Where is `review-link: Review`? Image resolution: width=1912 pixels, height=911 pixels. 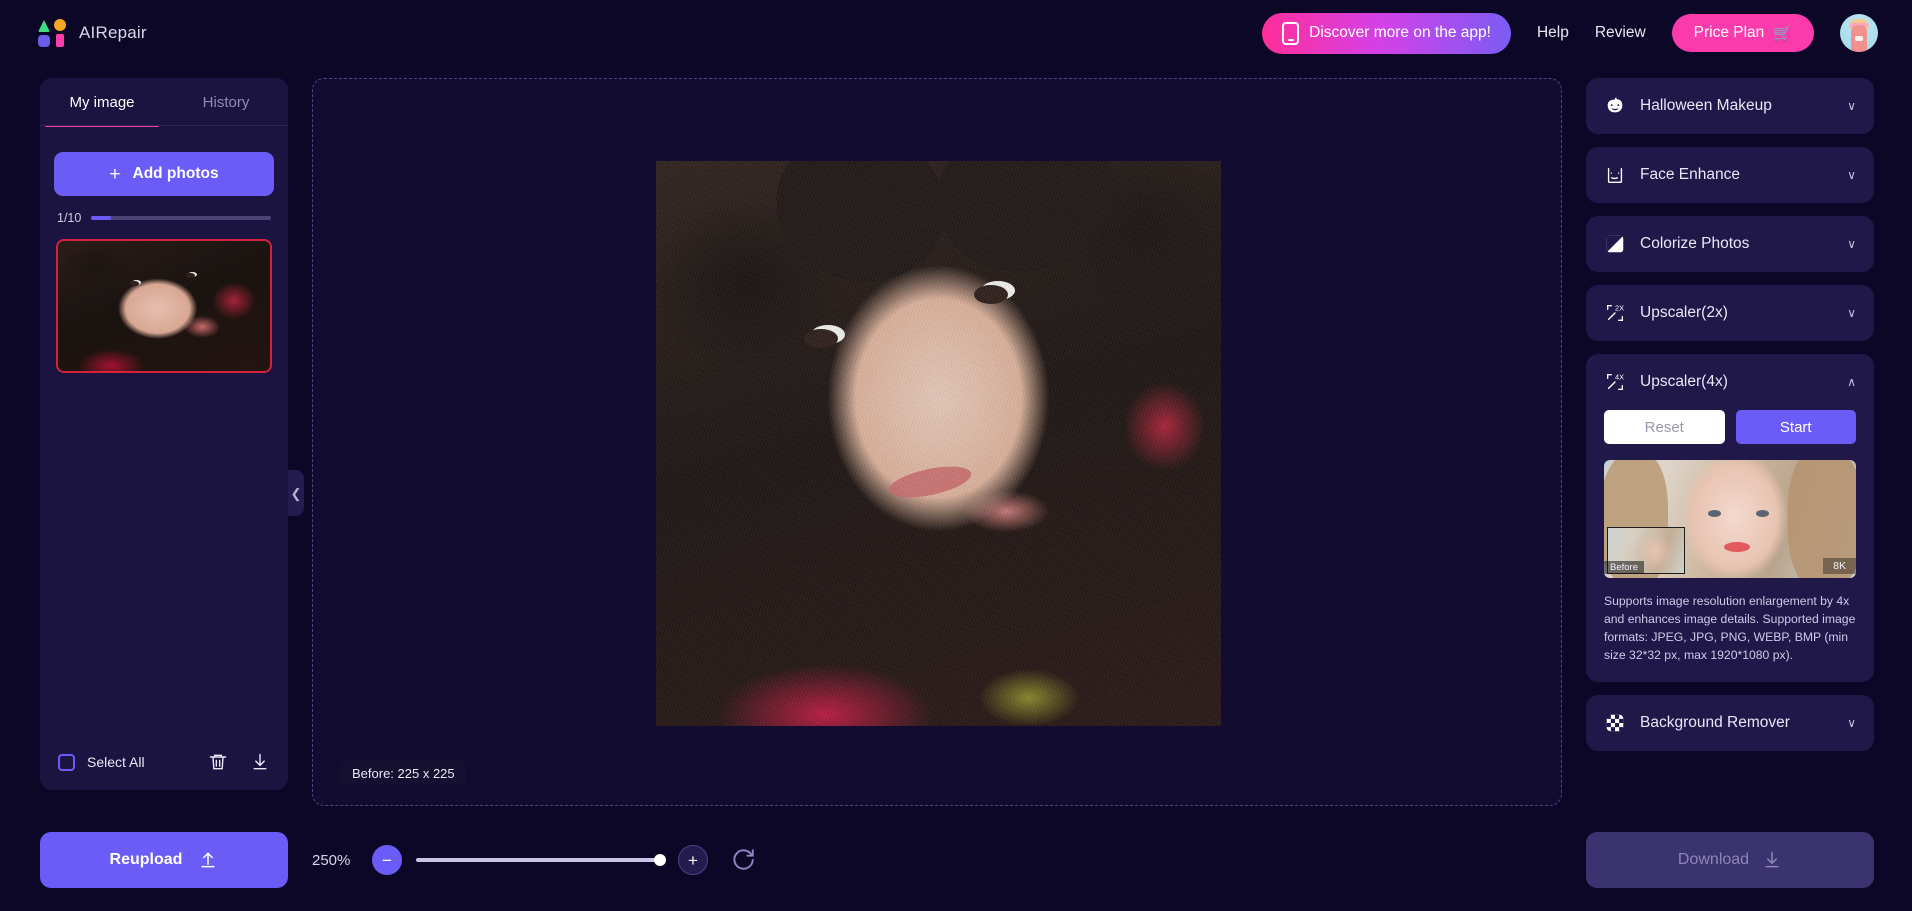 review-link: Review is located at coordinates (1620, 33).